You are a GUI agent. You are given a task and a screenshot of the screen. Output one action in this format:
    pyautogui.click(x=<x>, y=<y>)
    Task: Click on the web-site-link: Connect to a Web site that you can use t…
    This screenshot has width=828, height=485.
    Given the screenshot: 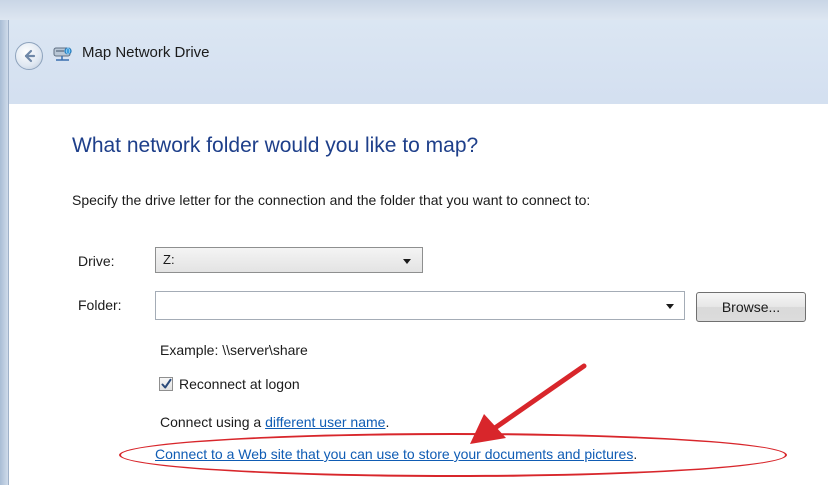 What is the action you would take?
    pyautogui.click(x=394, y=454)
    